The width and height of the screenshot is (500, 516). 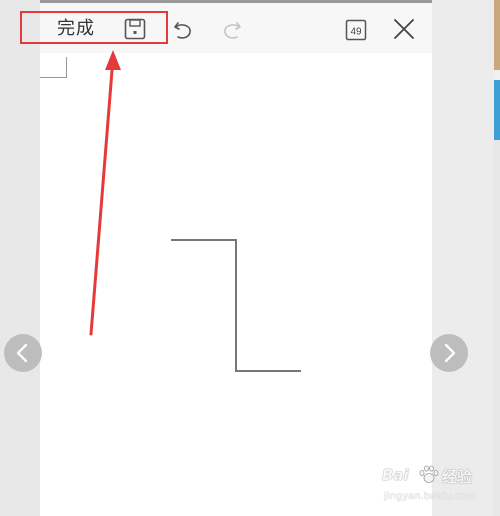 I want to click on next-page-button, so click(x=449, y=353).